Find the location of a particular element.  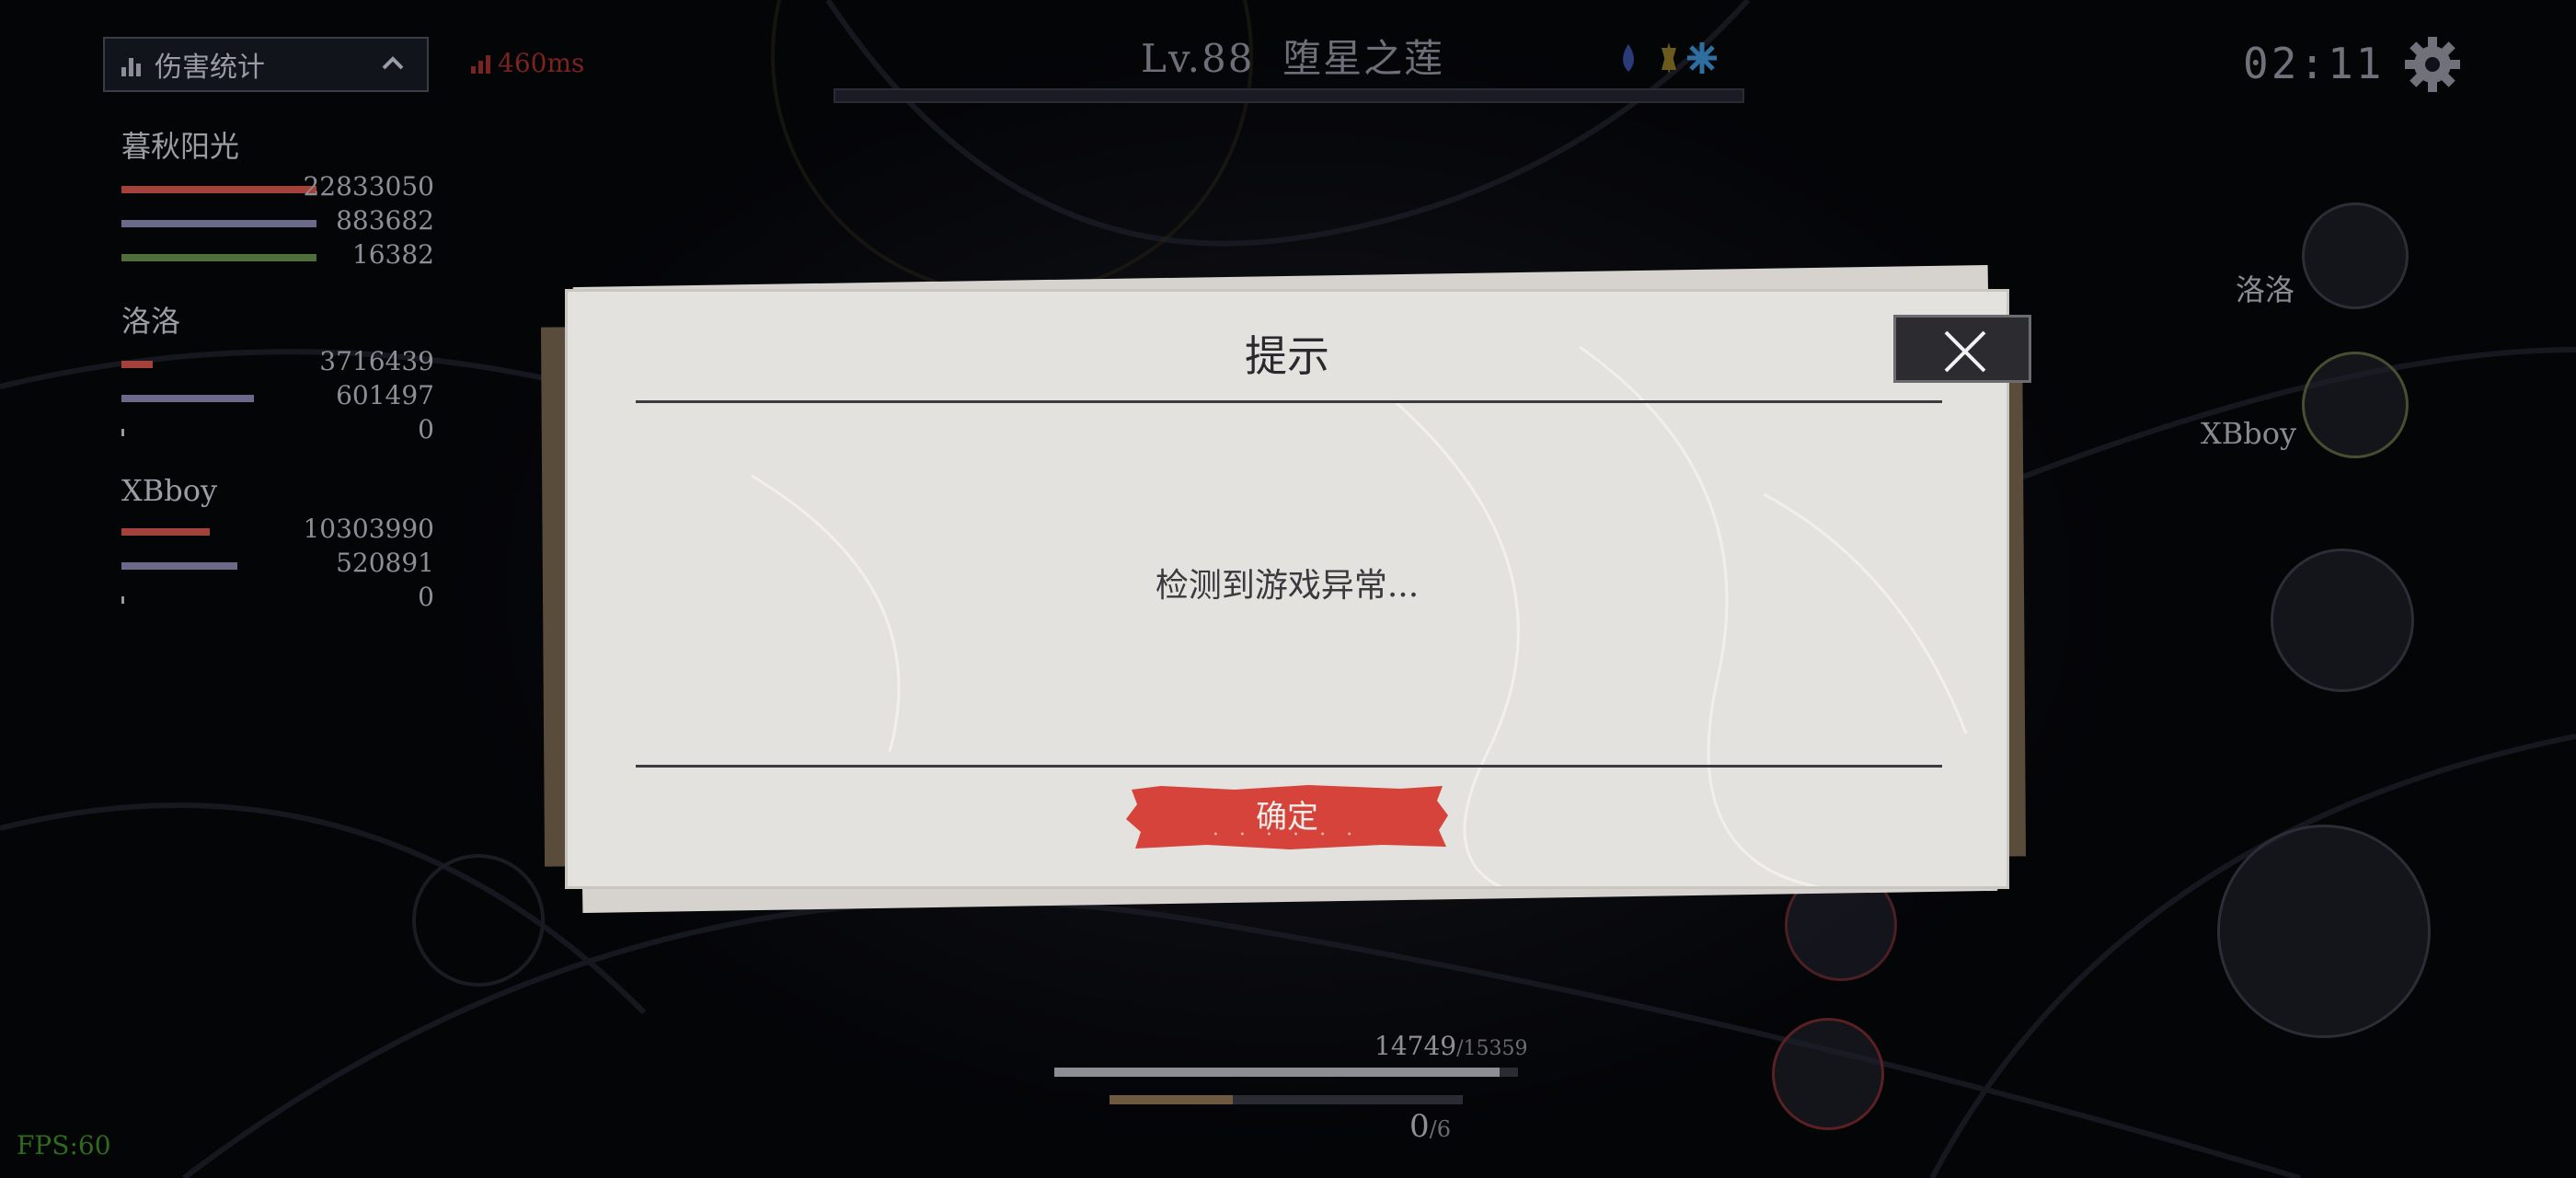

gear-icon is located at coordinates (2432, 64).